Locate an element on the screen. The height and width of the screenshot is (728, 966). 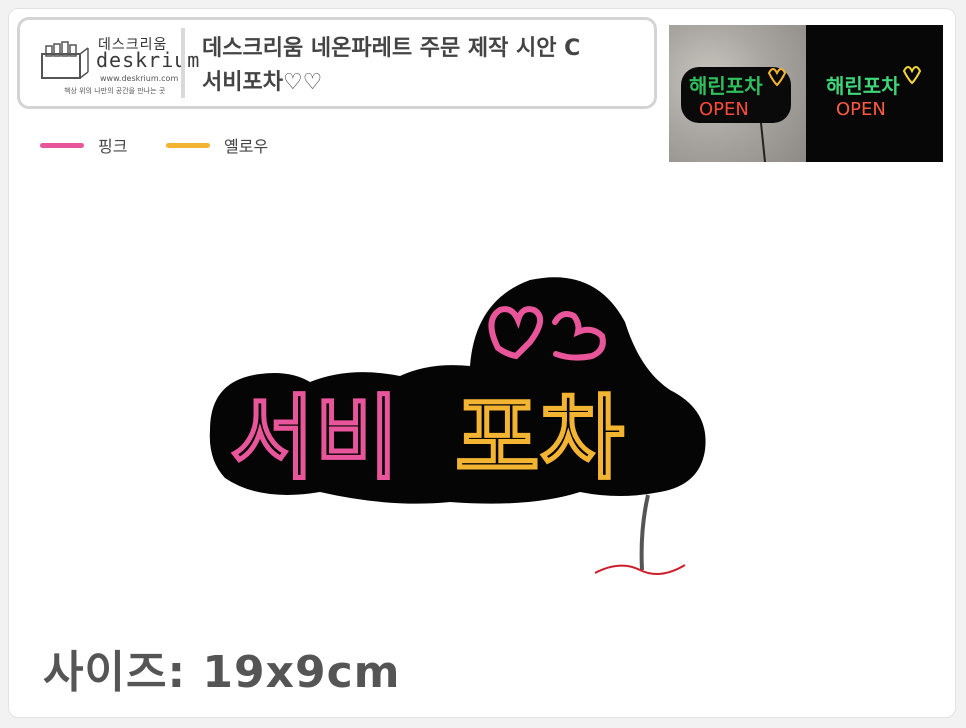
header-divider is located at coordinates (183, 63).